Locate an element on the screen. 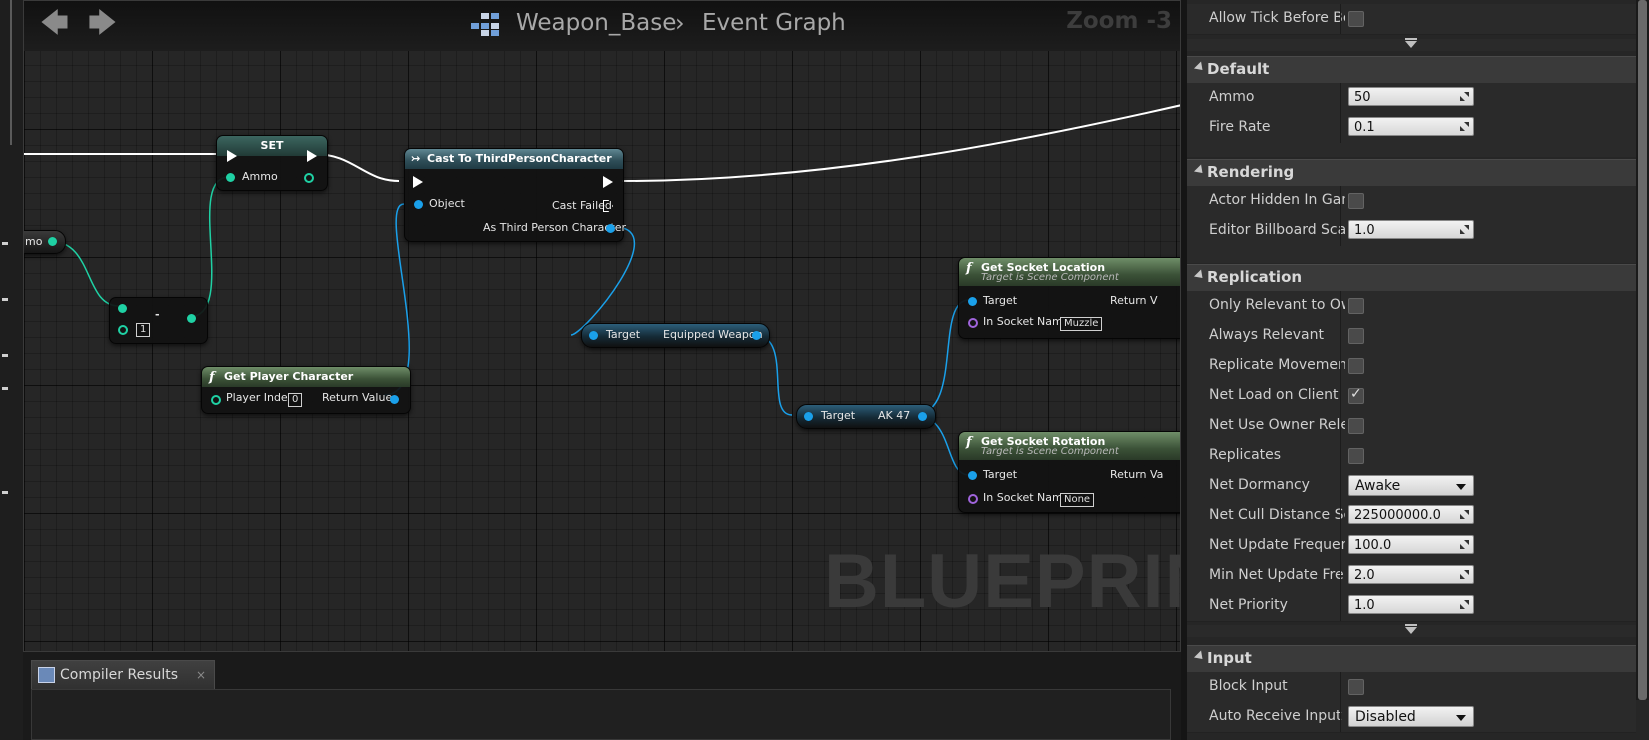  set-ammo-out-pin is located at coordinates (309, 178).